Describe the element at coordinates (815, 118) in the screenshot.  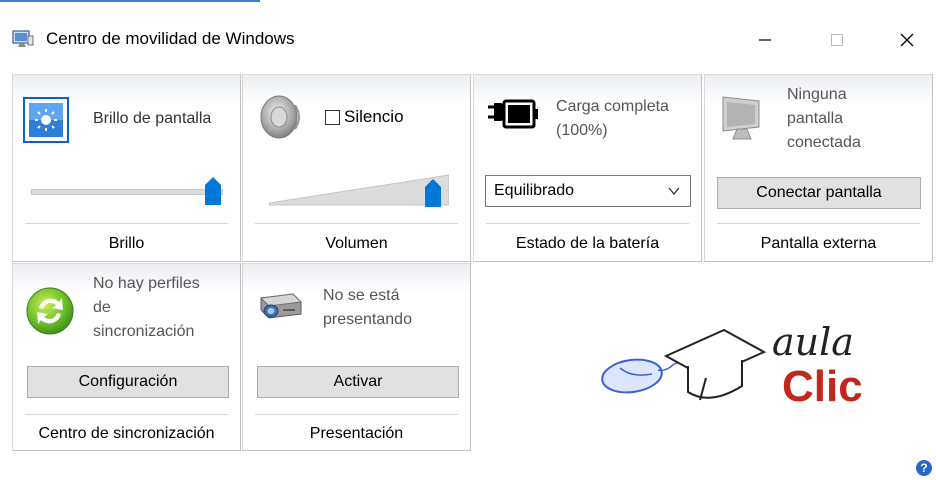
I see `display-status-line2: pantalla` at that location.